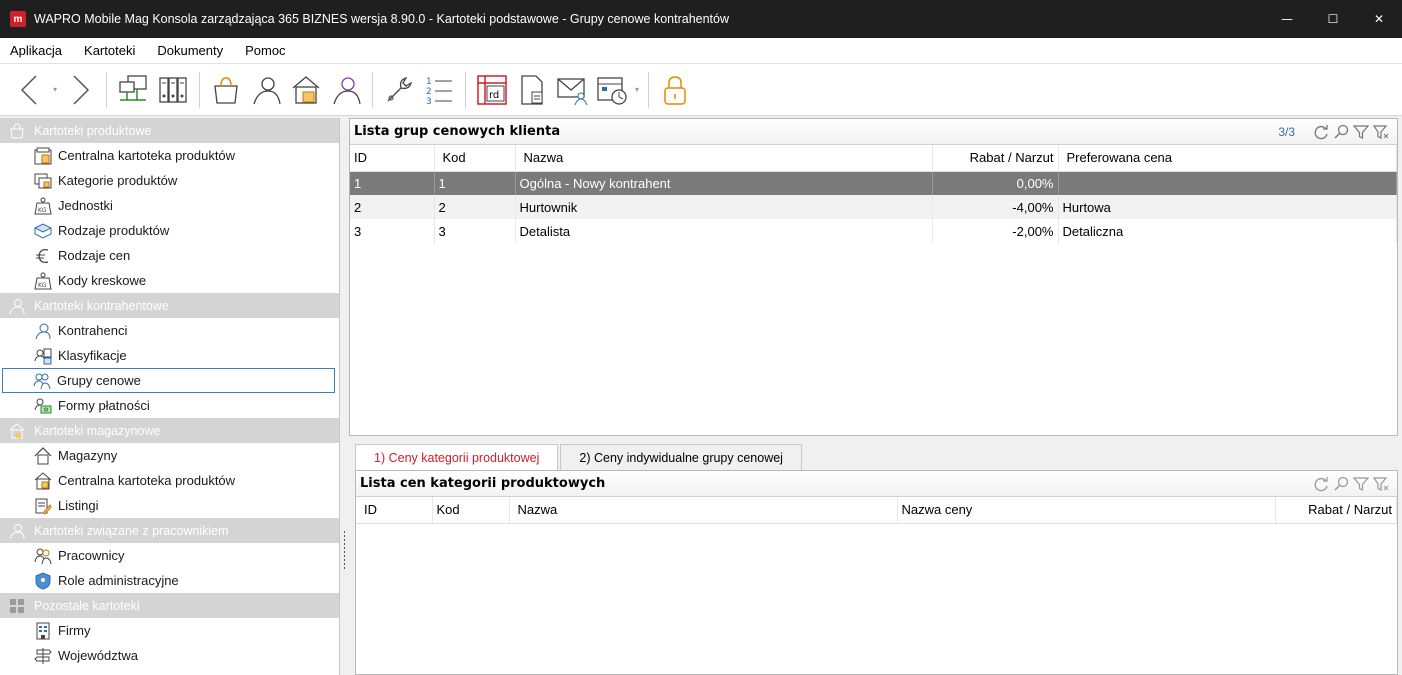 The height and width of the screenshot is (675, 1402). I want to click on sidebar-item-label: Kody kreskowe, so click(102, 280).